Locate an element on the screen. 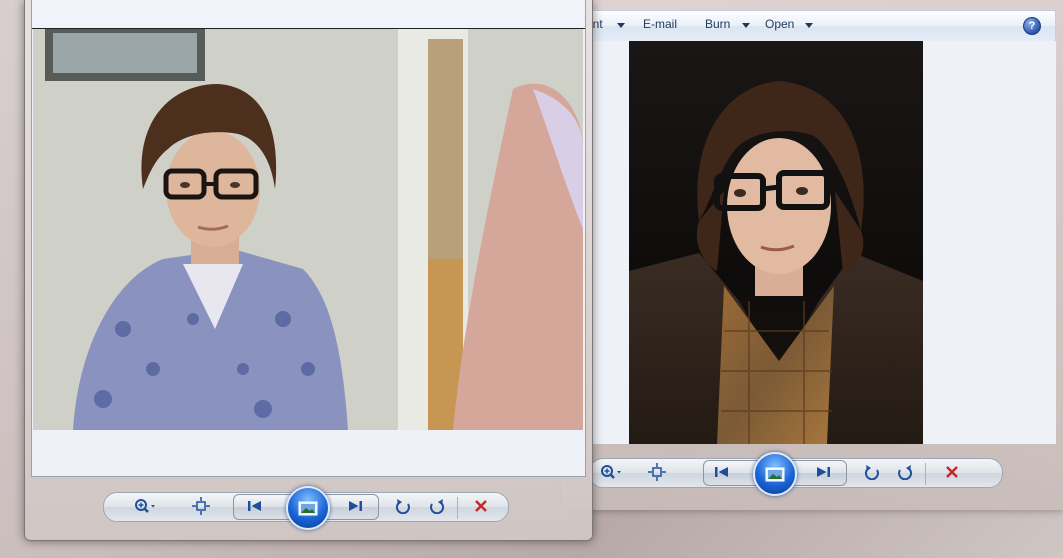 This screenshot has width=1063, height=558. email-button: E-mail is located at coordinates (660, 24).